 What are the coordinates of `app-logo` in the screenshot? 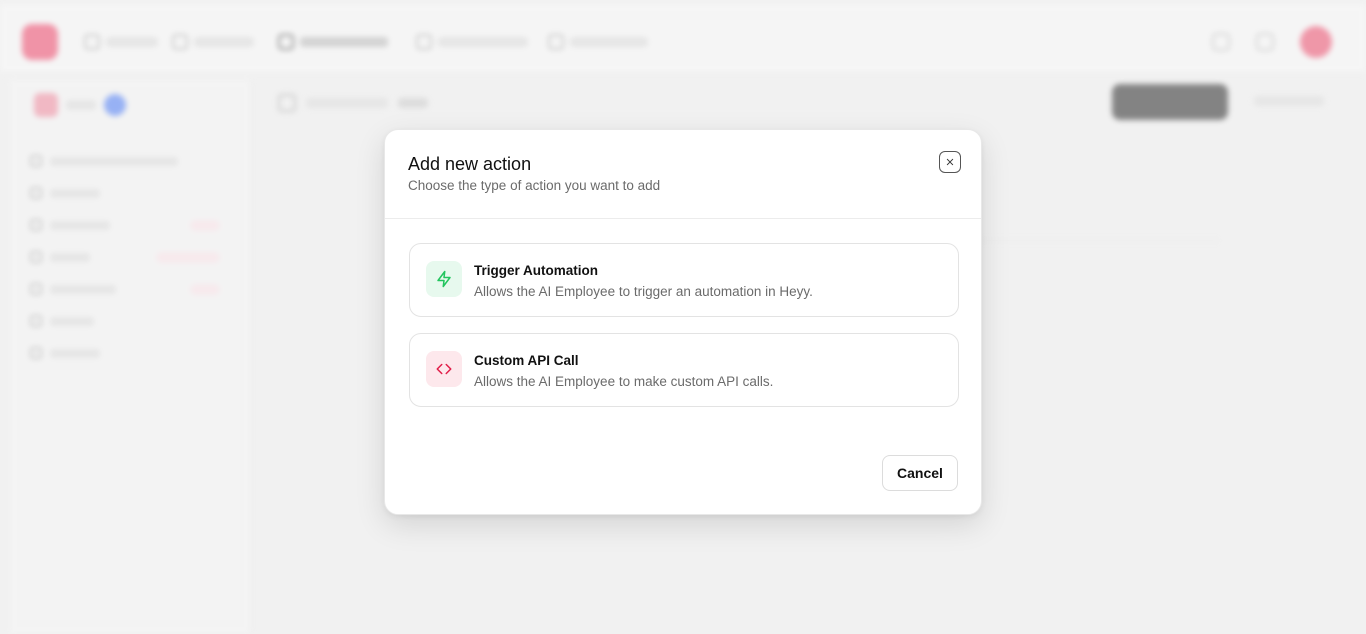 It's located at (40, 42).